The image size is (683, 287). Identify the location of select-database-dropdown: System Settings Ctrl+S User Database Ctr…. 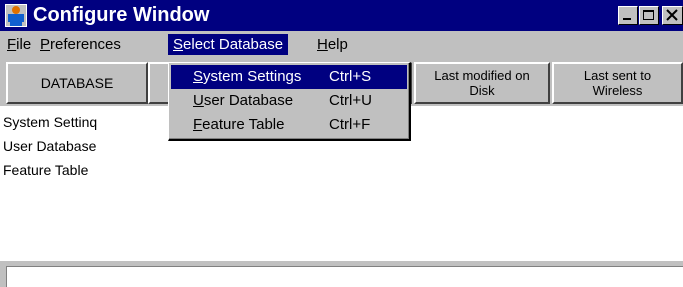
(289, 101).